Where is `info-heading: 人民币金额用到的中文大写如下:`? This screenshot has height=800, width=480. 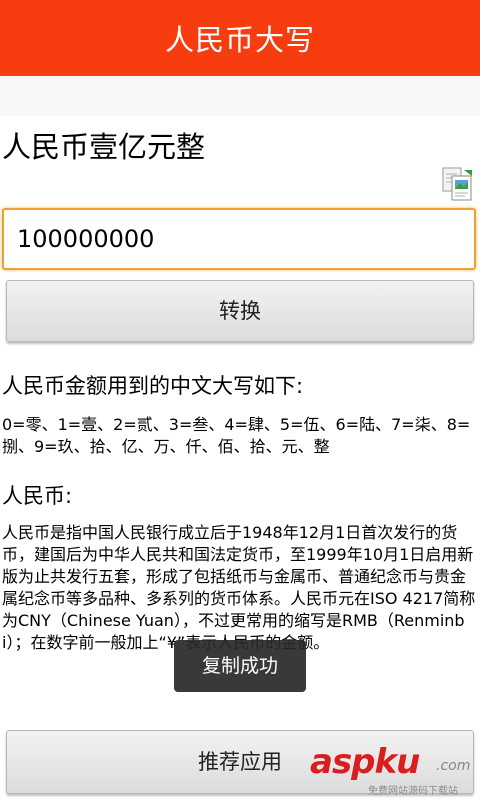
info-heading: 人民币金额用到的中文大写如下: is located at coordinates (153, 386).